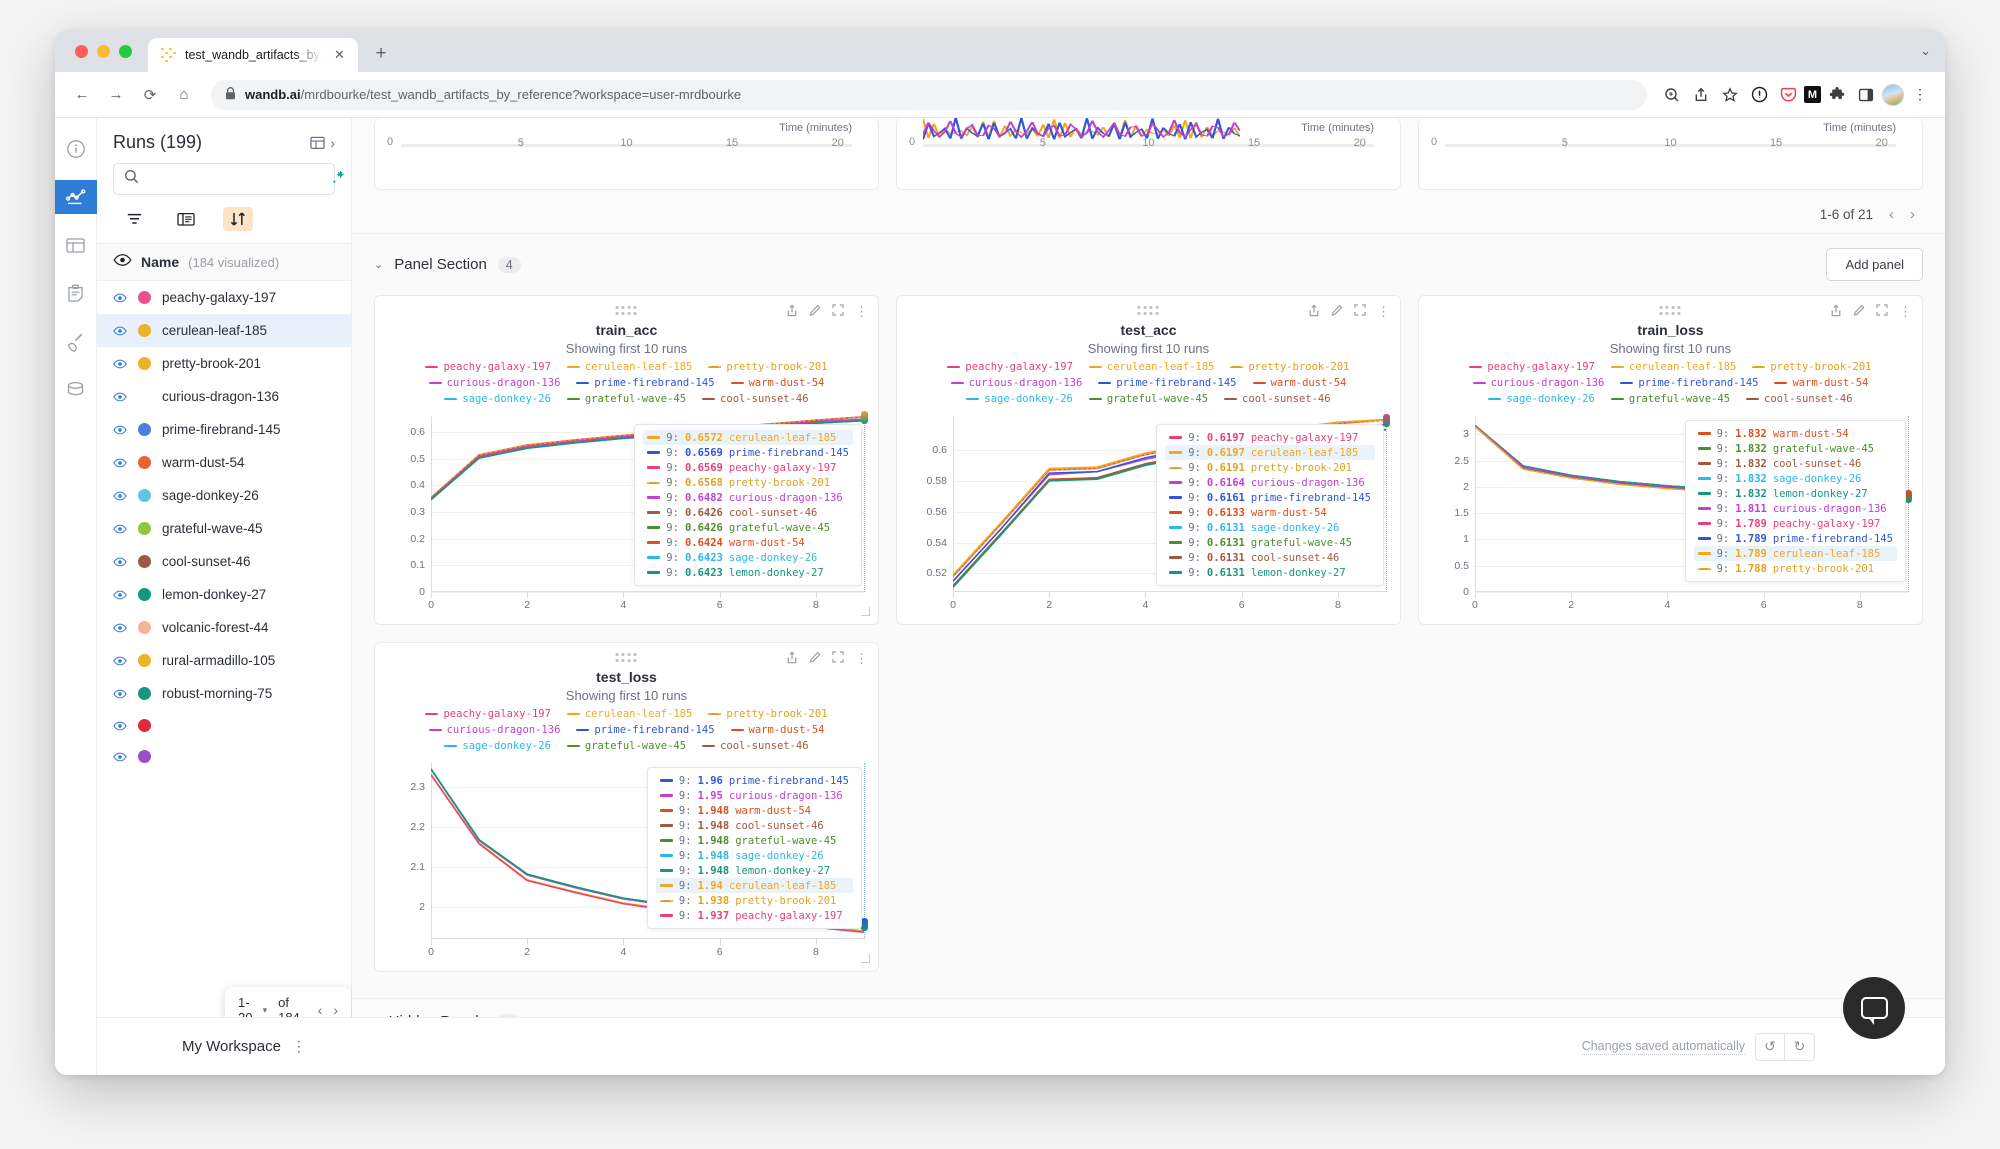  I want to click on undo-button: ↺, so click(1770, 1046).